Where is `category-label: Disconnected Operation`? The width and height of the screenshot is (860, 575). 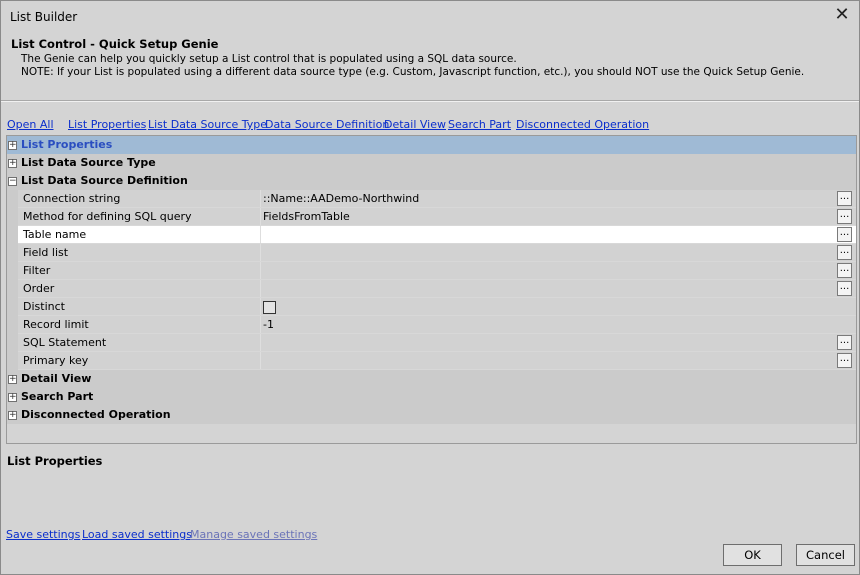 category-label: Disconnected Operation is located at coordinates (96, 414).